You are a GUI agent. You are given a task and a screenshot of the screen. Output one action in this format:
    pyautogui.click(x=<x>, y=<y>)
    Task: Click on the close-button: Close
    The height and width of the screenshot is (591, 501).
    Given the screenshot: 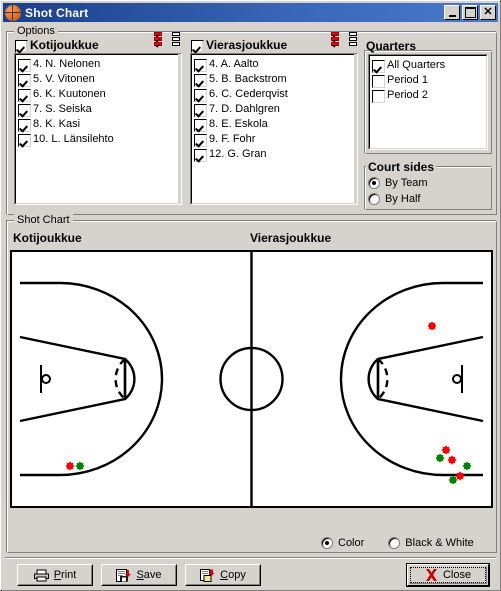 What is the action you would take?
    pyautogui.click(x=448, y=575)
    